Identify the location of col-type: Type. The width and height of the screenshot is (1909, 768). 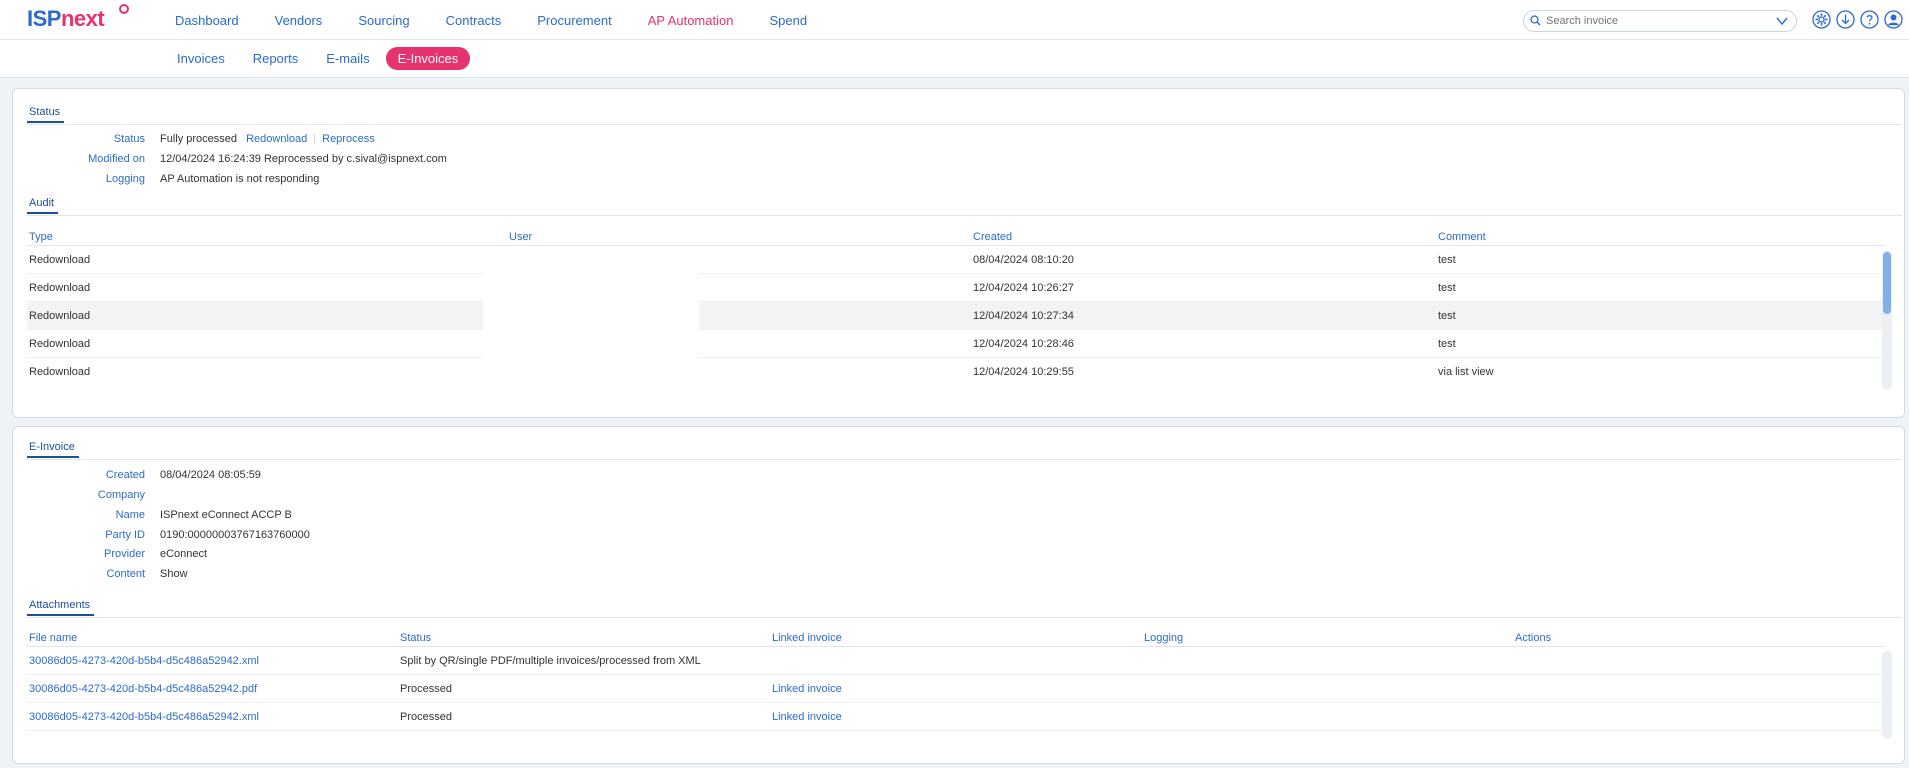
(41, 237).